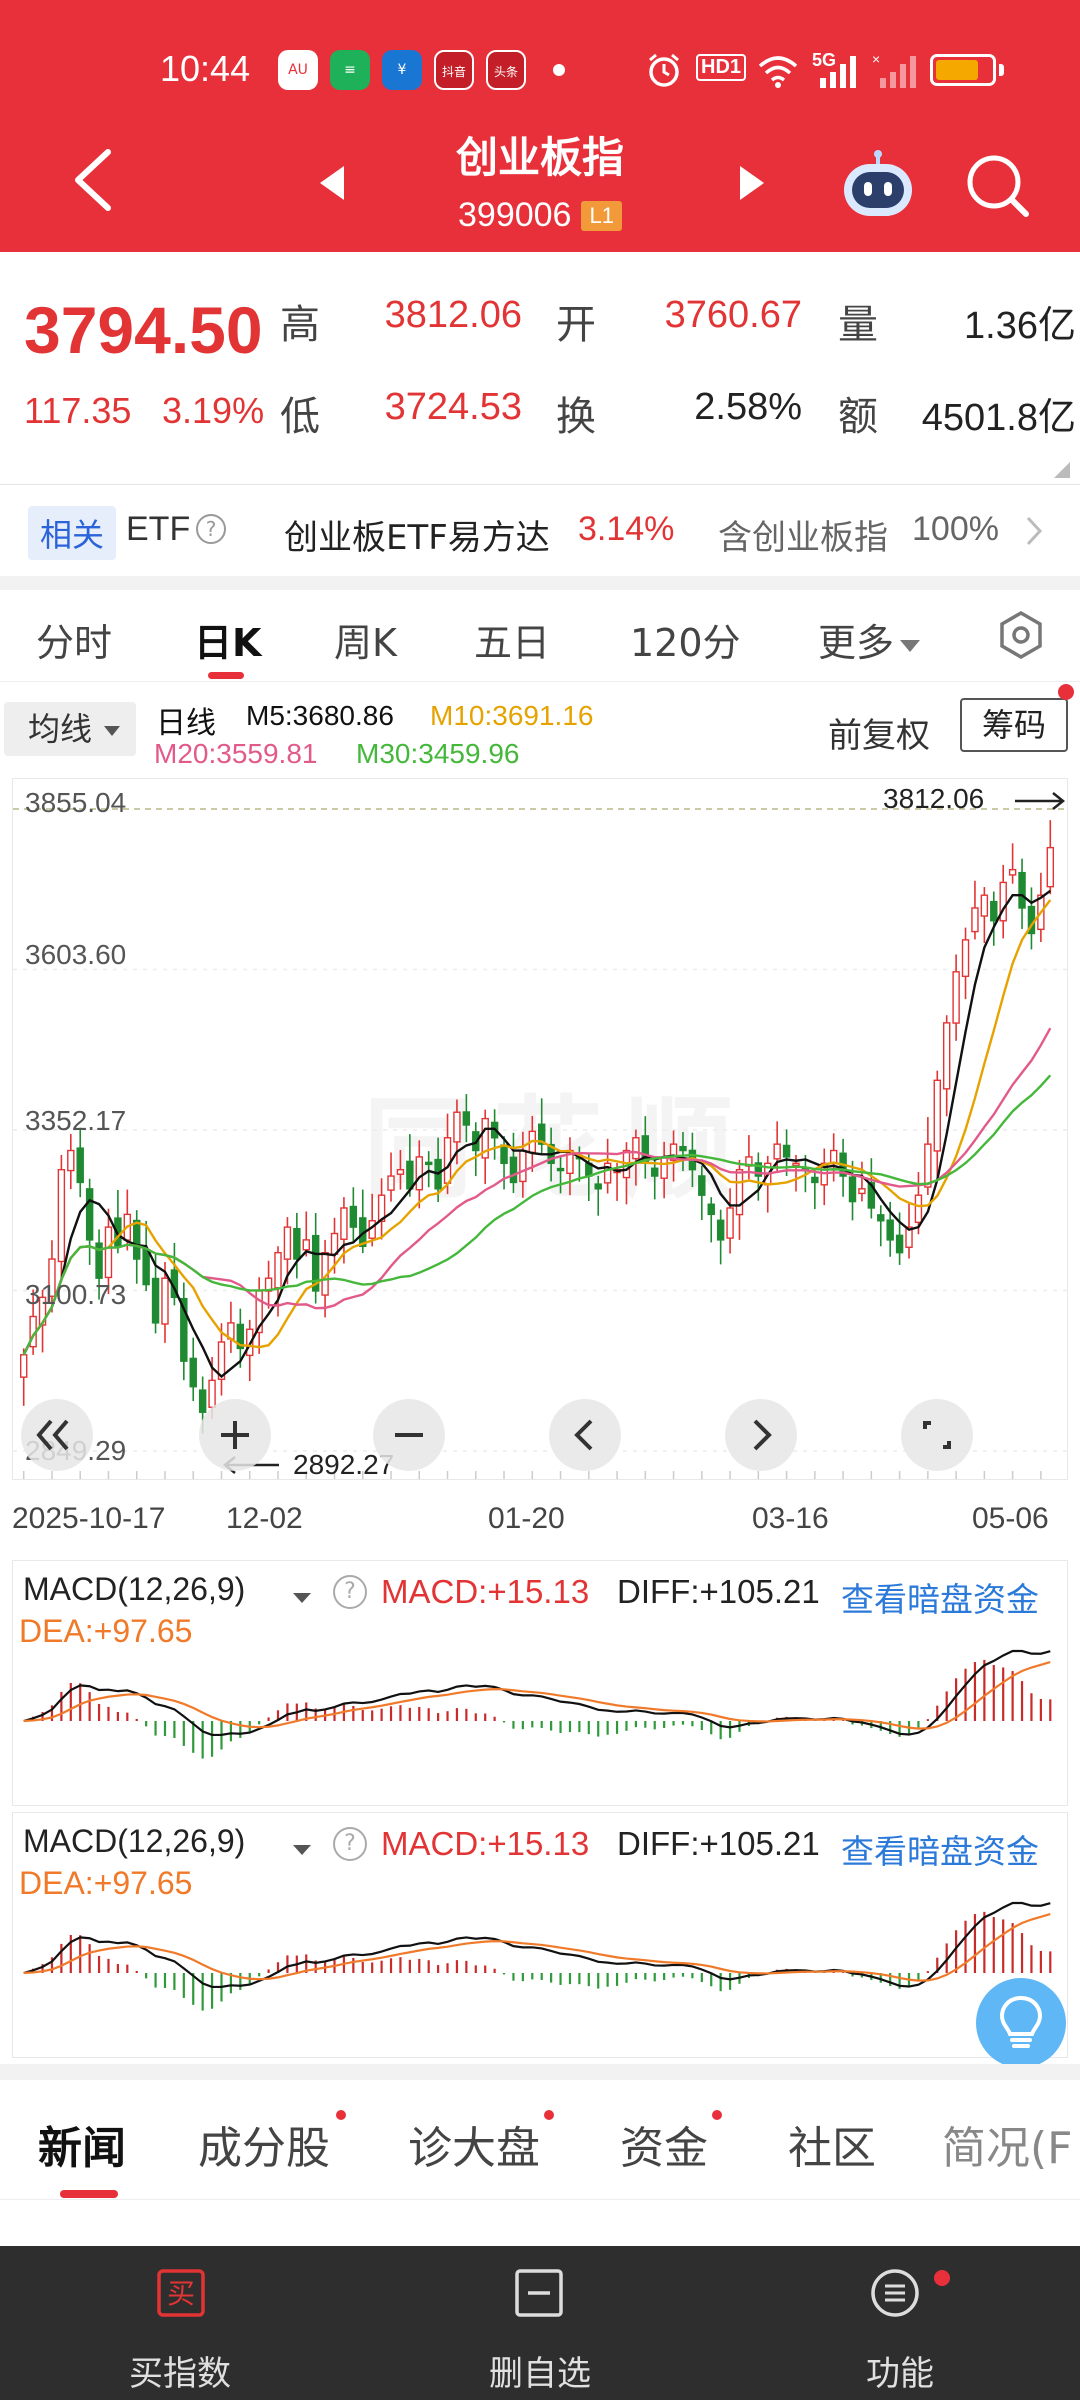 The height and width of the screenshot is (2400, 1080). I want to click on tab-community: 社区, so click(832, 2144).